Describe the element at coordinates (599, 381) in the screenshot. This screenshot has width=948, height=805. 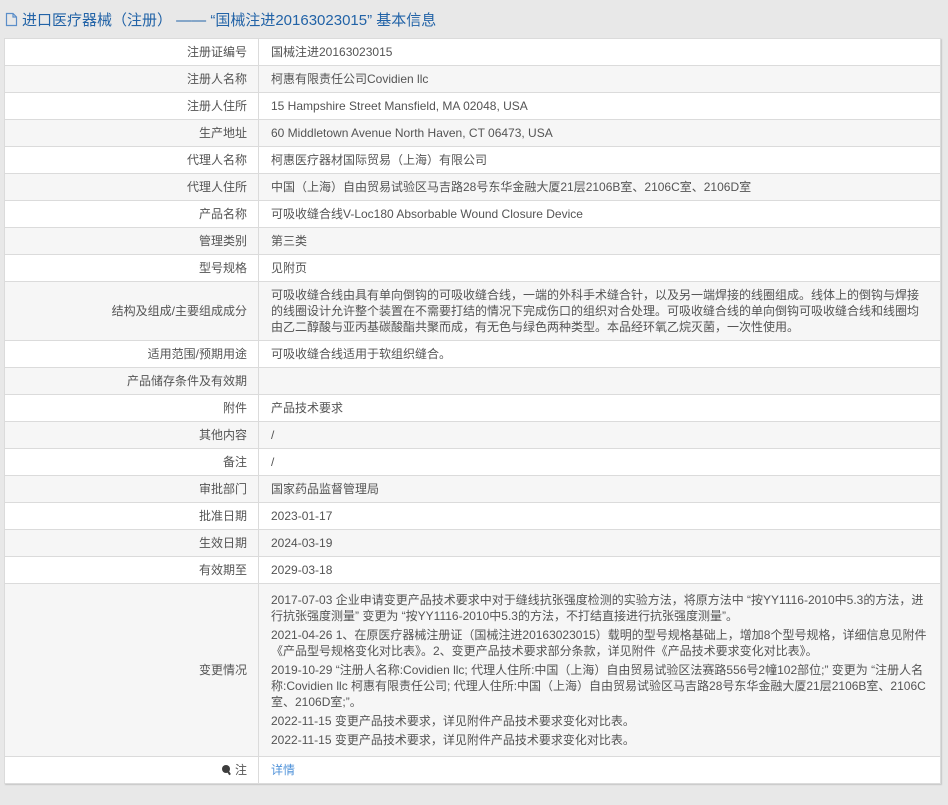
I see `row-value` at that location.